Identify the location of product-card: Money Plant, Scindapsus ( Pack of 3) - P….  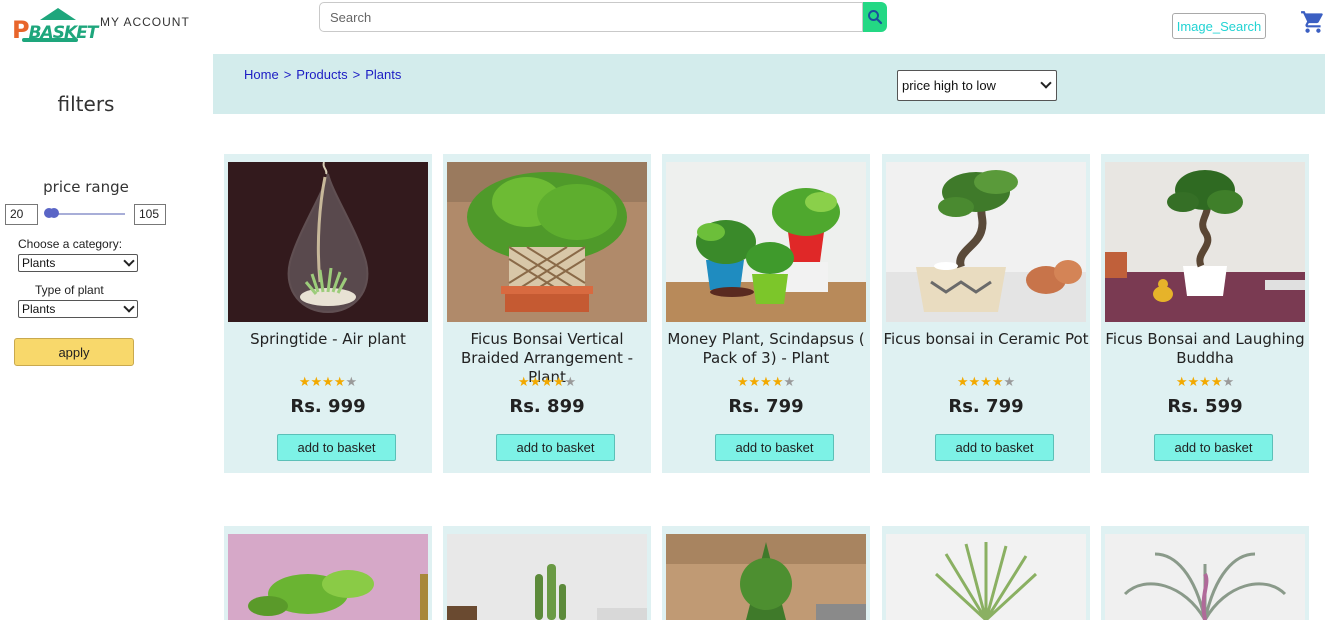
(766, 313).